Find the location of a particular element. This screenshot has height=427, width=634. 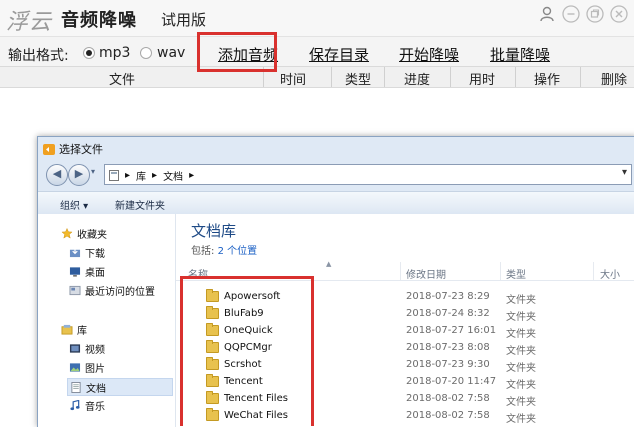

column-modified: 修改日期 is located at coordinates (426, 273).